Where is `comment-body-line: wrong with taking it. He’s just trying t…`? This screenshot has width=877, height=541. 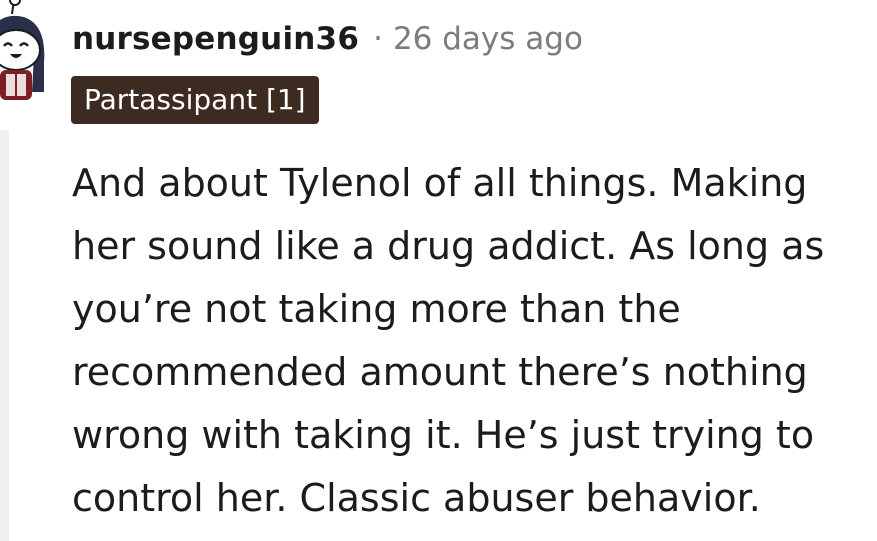
comment-body-line: wrong with taking it. He’s just trying t… is located at coordinates (443, 435).